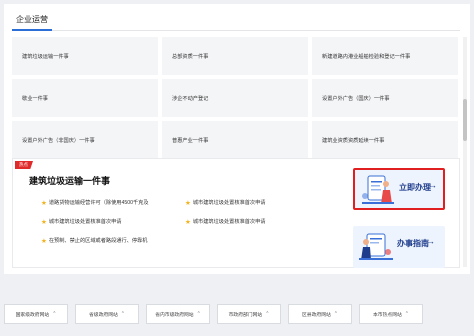 This screenshot has height=336, width=474. Describe the element at coordinates (316, 315) in the screenshot. I see `select-label: 区县政府网站` at that location.